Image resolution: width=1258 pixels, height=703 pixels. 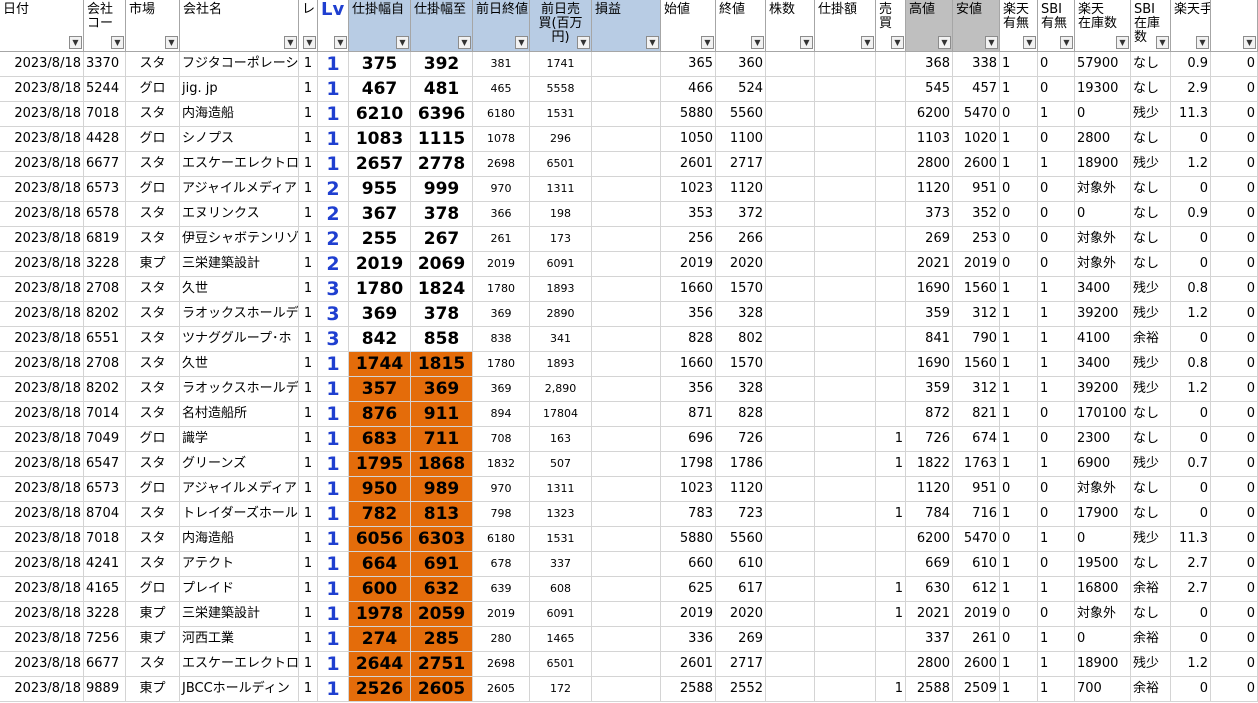 I want to click on cell-market: グロ, so click(x=153, y=489).